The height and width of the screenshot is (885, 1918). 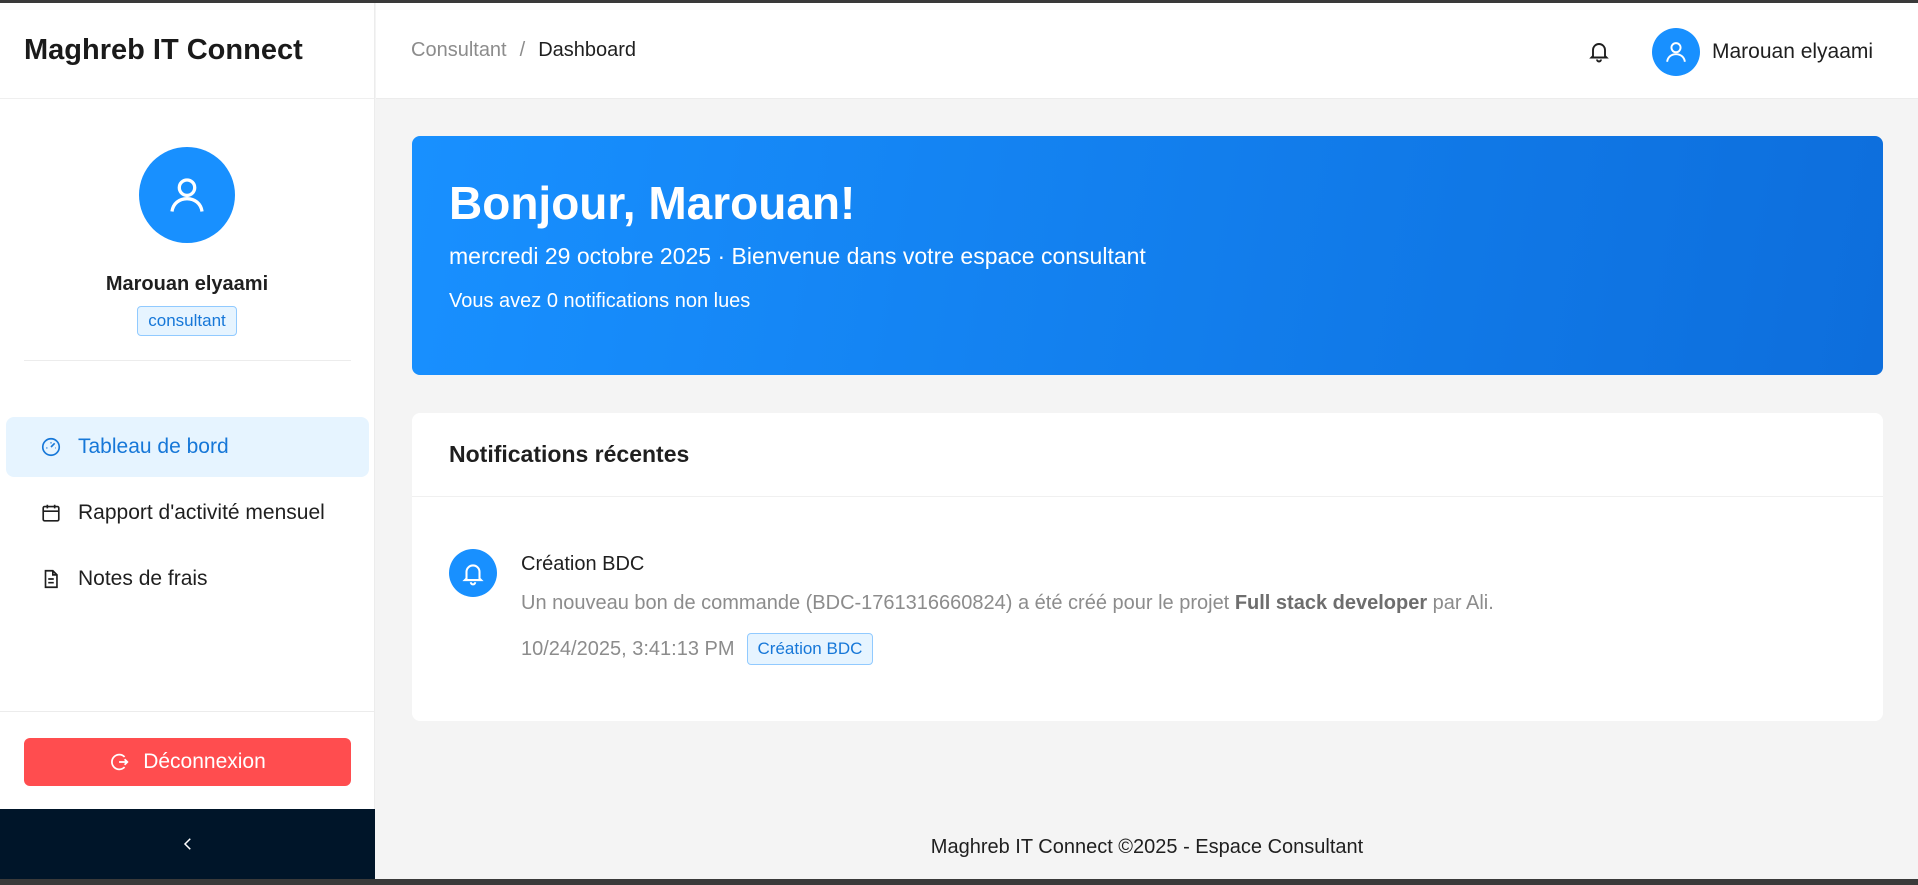 What do you see at coordinates (51, 513) in the screenshot?
I see `calendar-icon` at bounding box center [51, 513].